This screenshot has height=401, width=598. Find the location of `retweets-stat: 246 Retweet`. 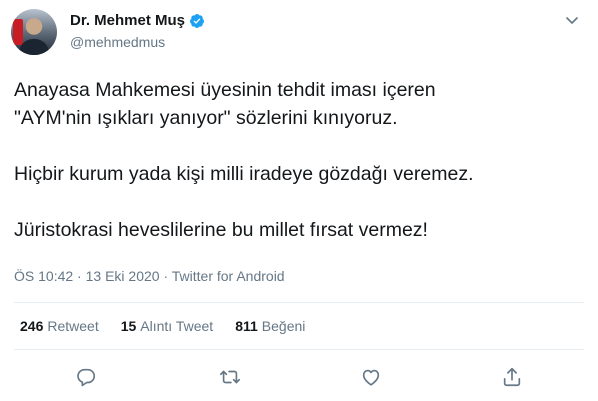

retweets-stat: 246 Retweet is located at coordinates (59, 326).